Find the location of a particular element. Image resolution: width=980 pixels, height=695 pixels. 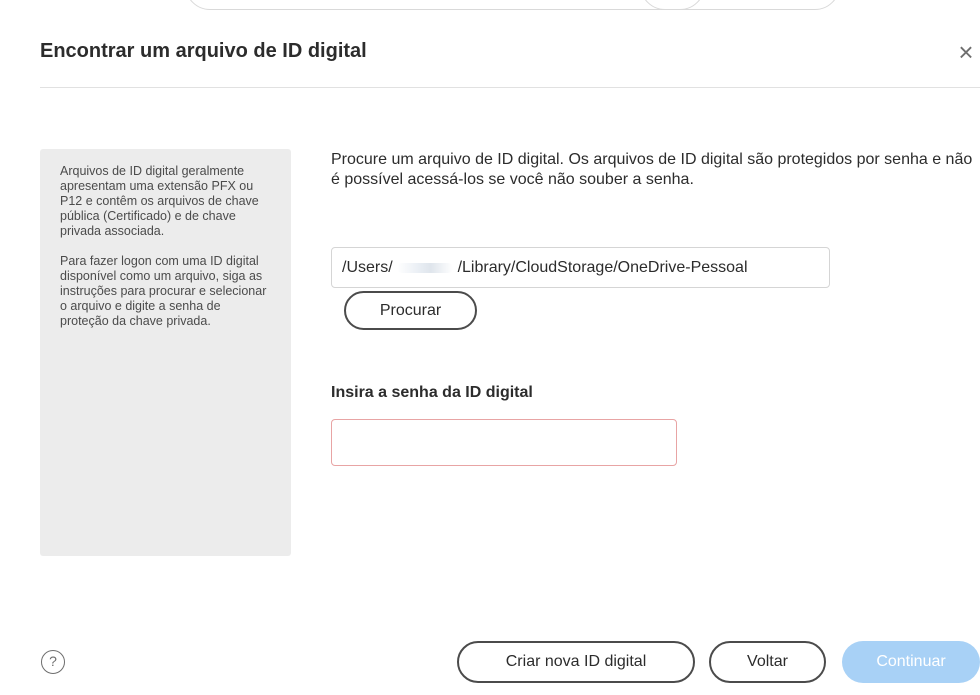

header-divider is located at coordinates (510, 87).